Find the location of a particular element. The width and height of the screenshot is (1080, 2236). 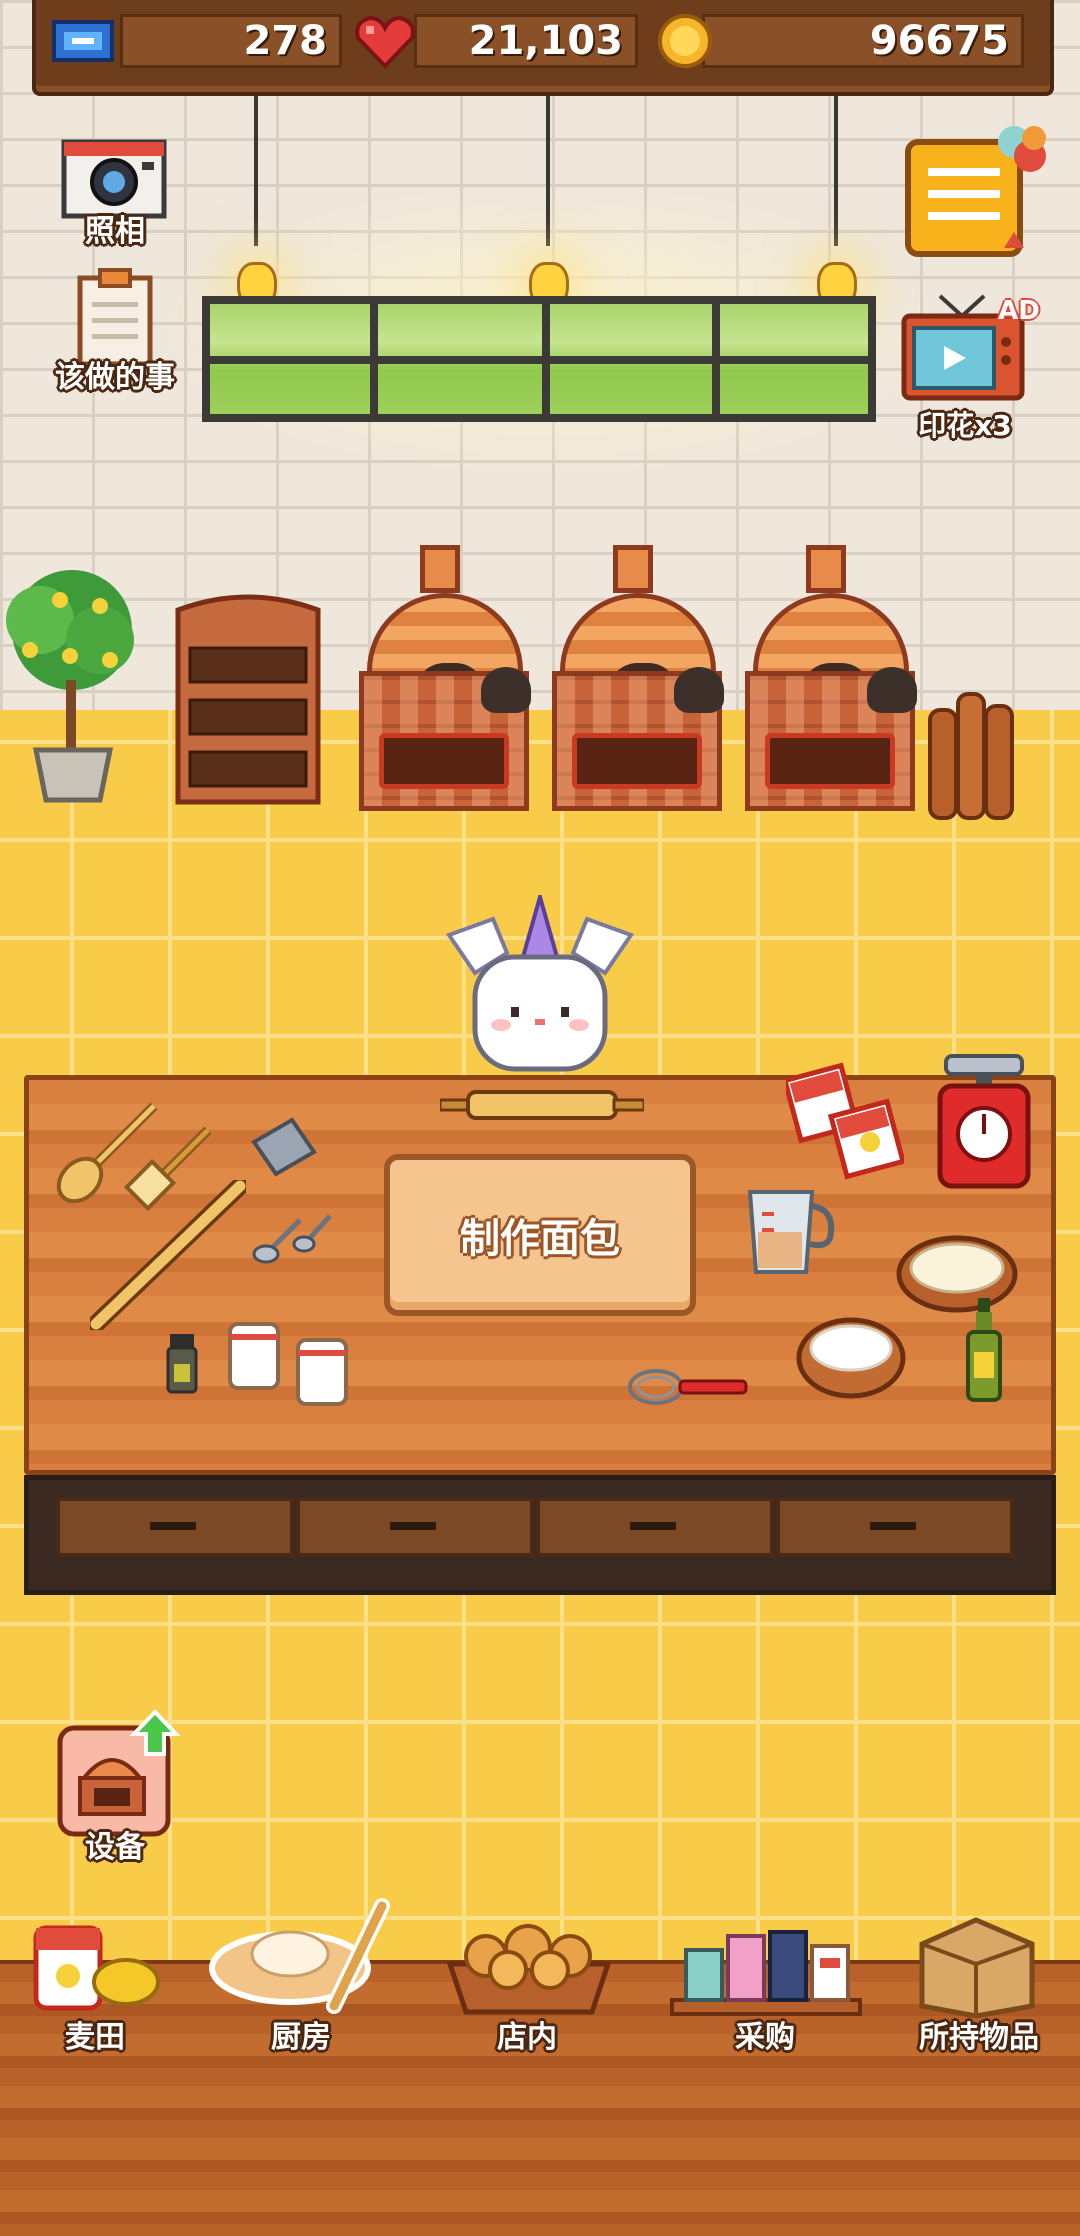

todo-label: 该做的事 is located at coordinates (115, 377).